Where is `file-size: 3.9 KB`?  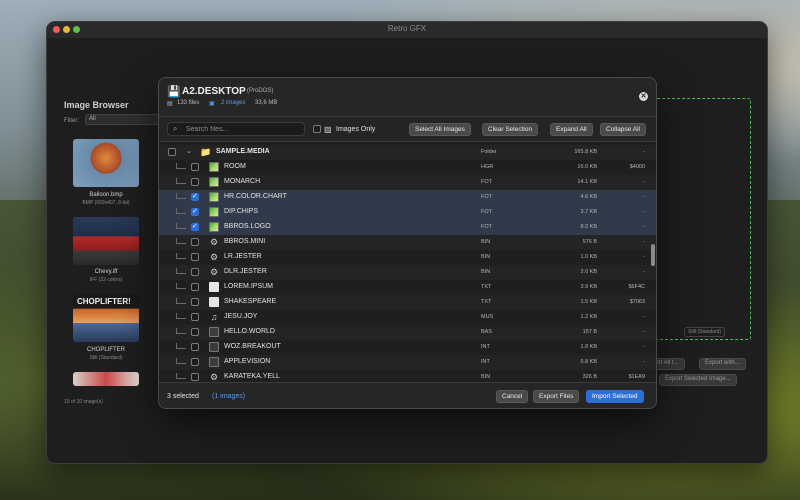 file-size: 3.9 KB is located at coordinates (588, 287).